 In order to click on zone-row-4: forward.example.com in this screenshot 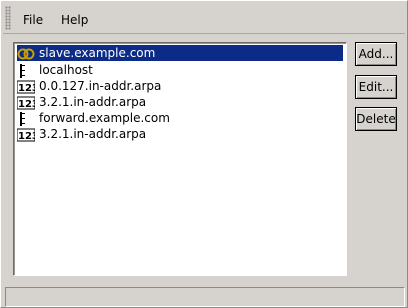, I will do `click(93, 118)`.